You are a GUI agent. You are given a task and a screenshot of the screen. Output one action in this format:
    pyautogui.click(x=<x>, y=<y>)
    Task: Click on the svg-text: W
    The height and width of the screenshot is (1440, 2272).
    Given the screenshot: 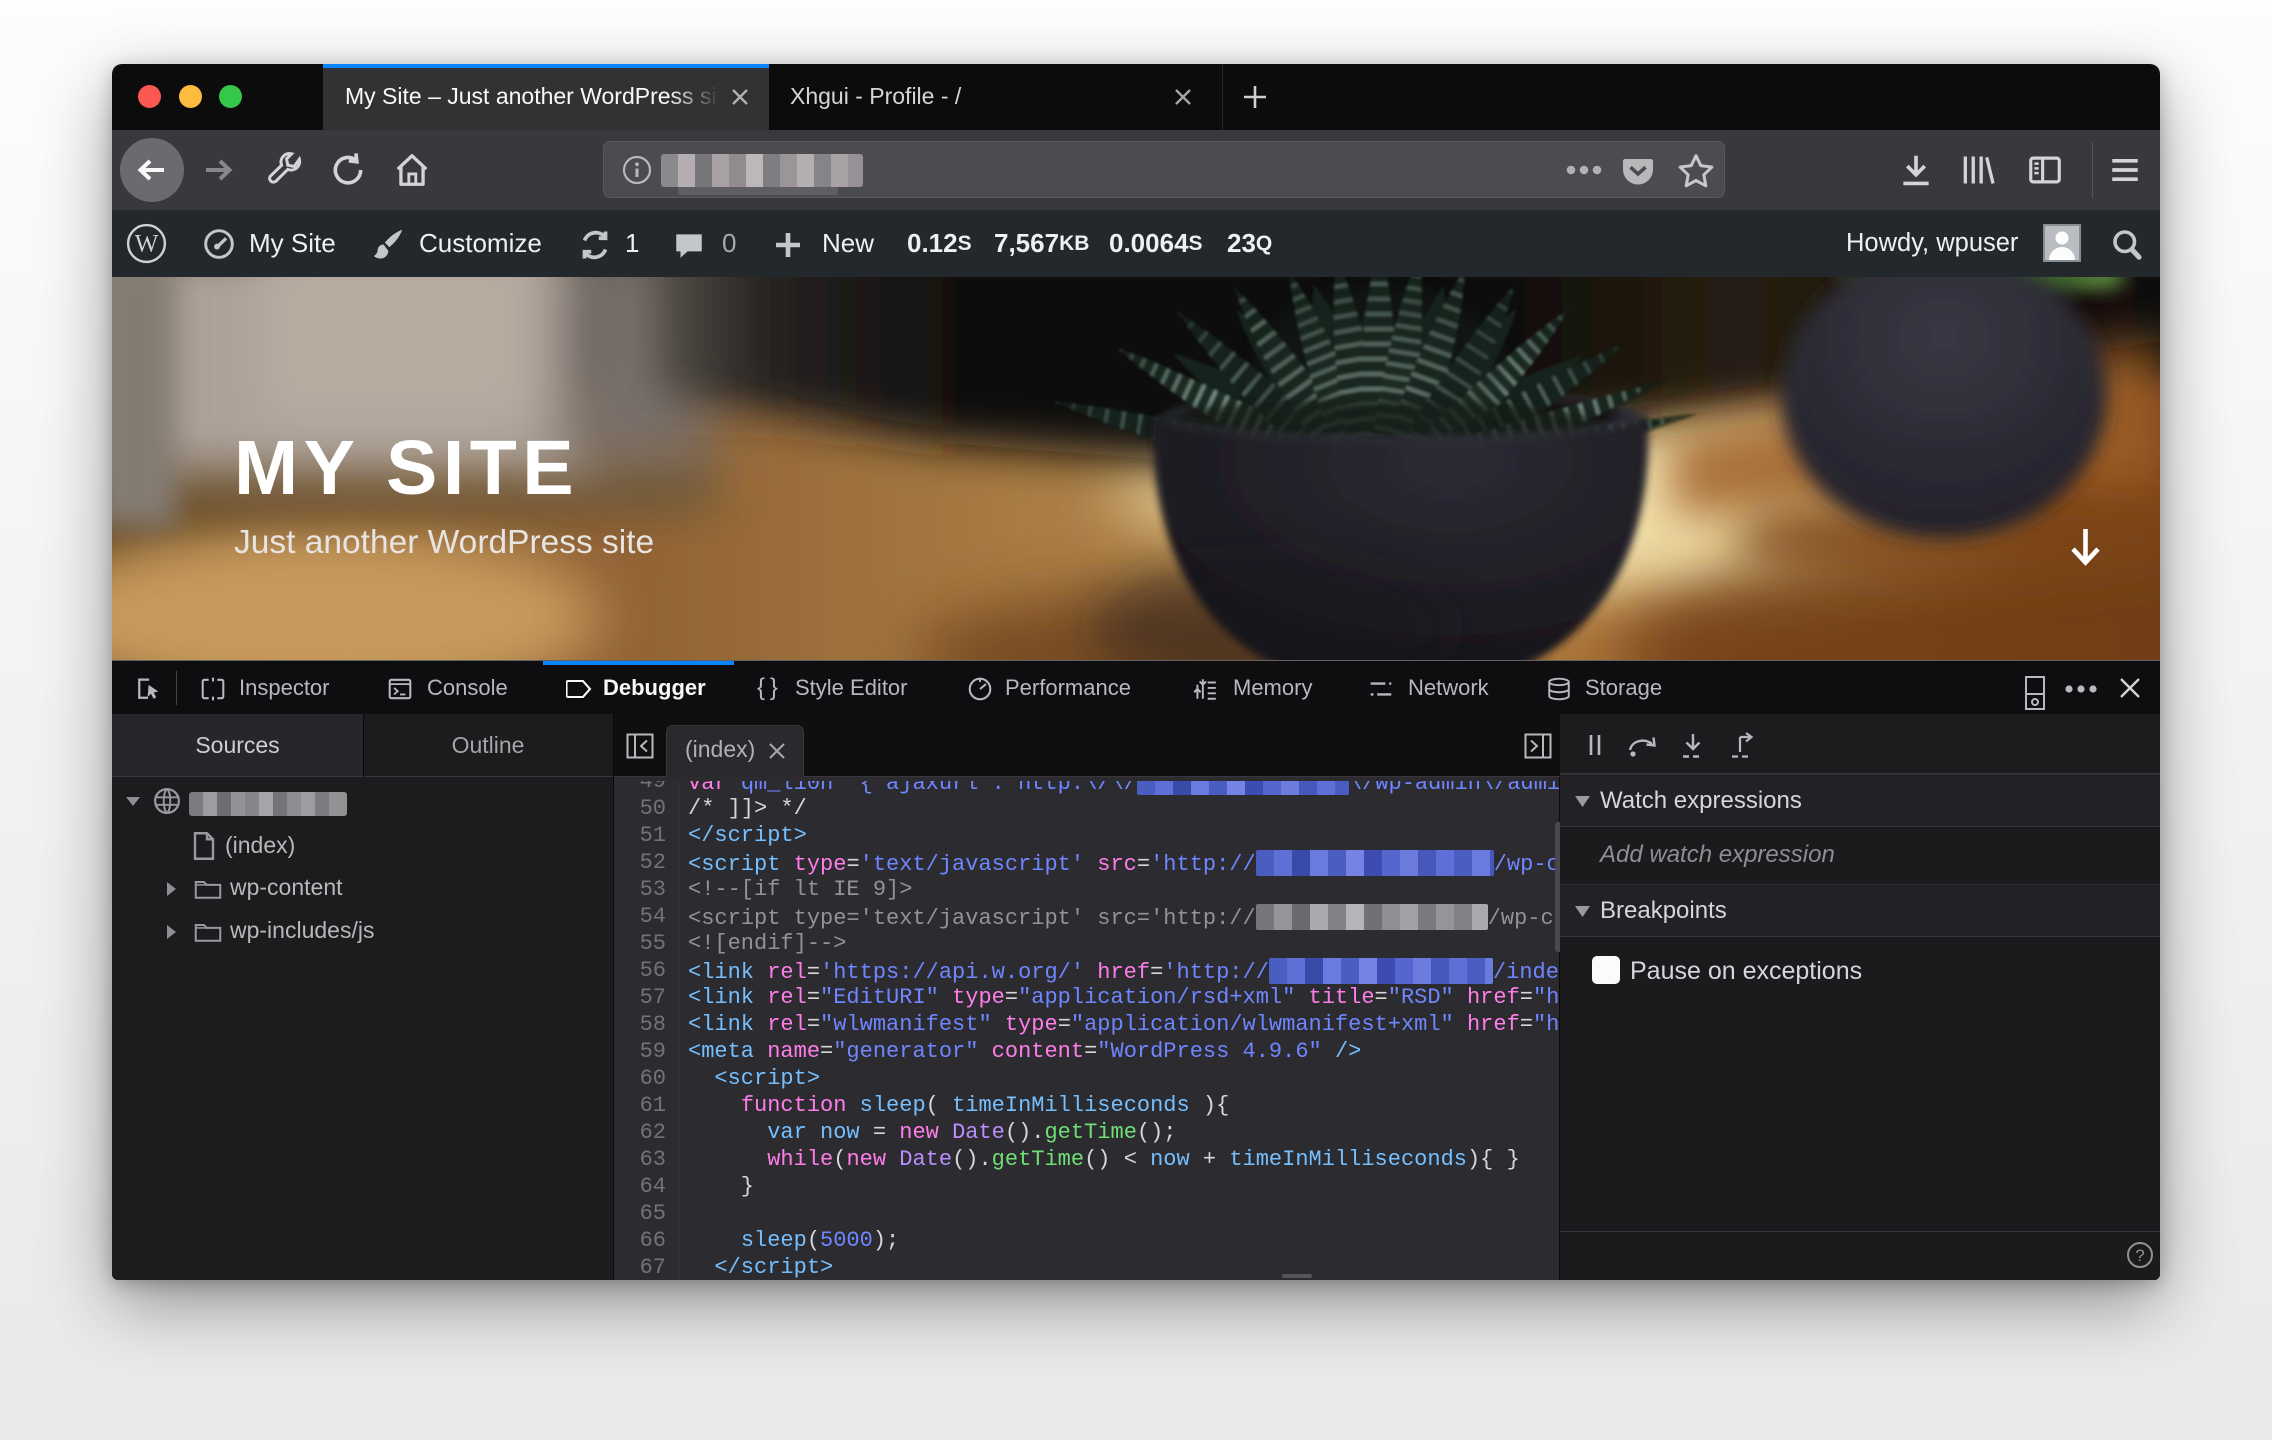 What is the action you would take?
    pyautogui.click(x=147, y=244)
    